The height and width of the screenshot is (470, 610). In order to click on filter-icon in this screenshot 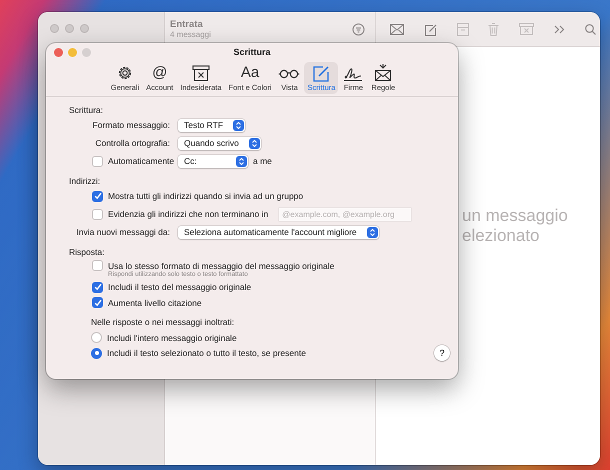, I will do `click(358, 29)`.